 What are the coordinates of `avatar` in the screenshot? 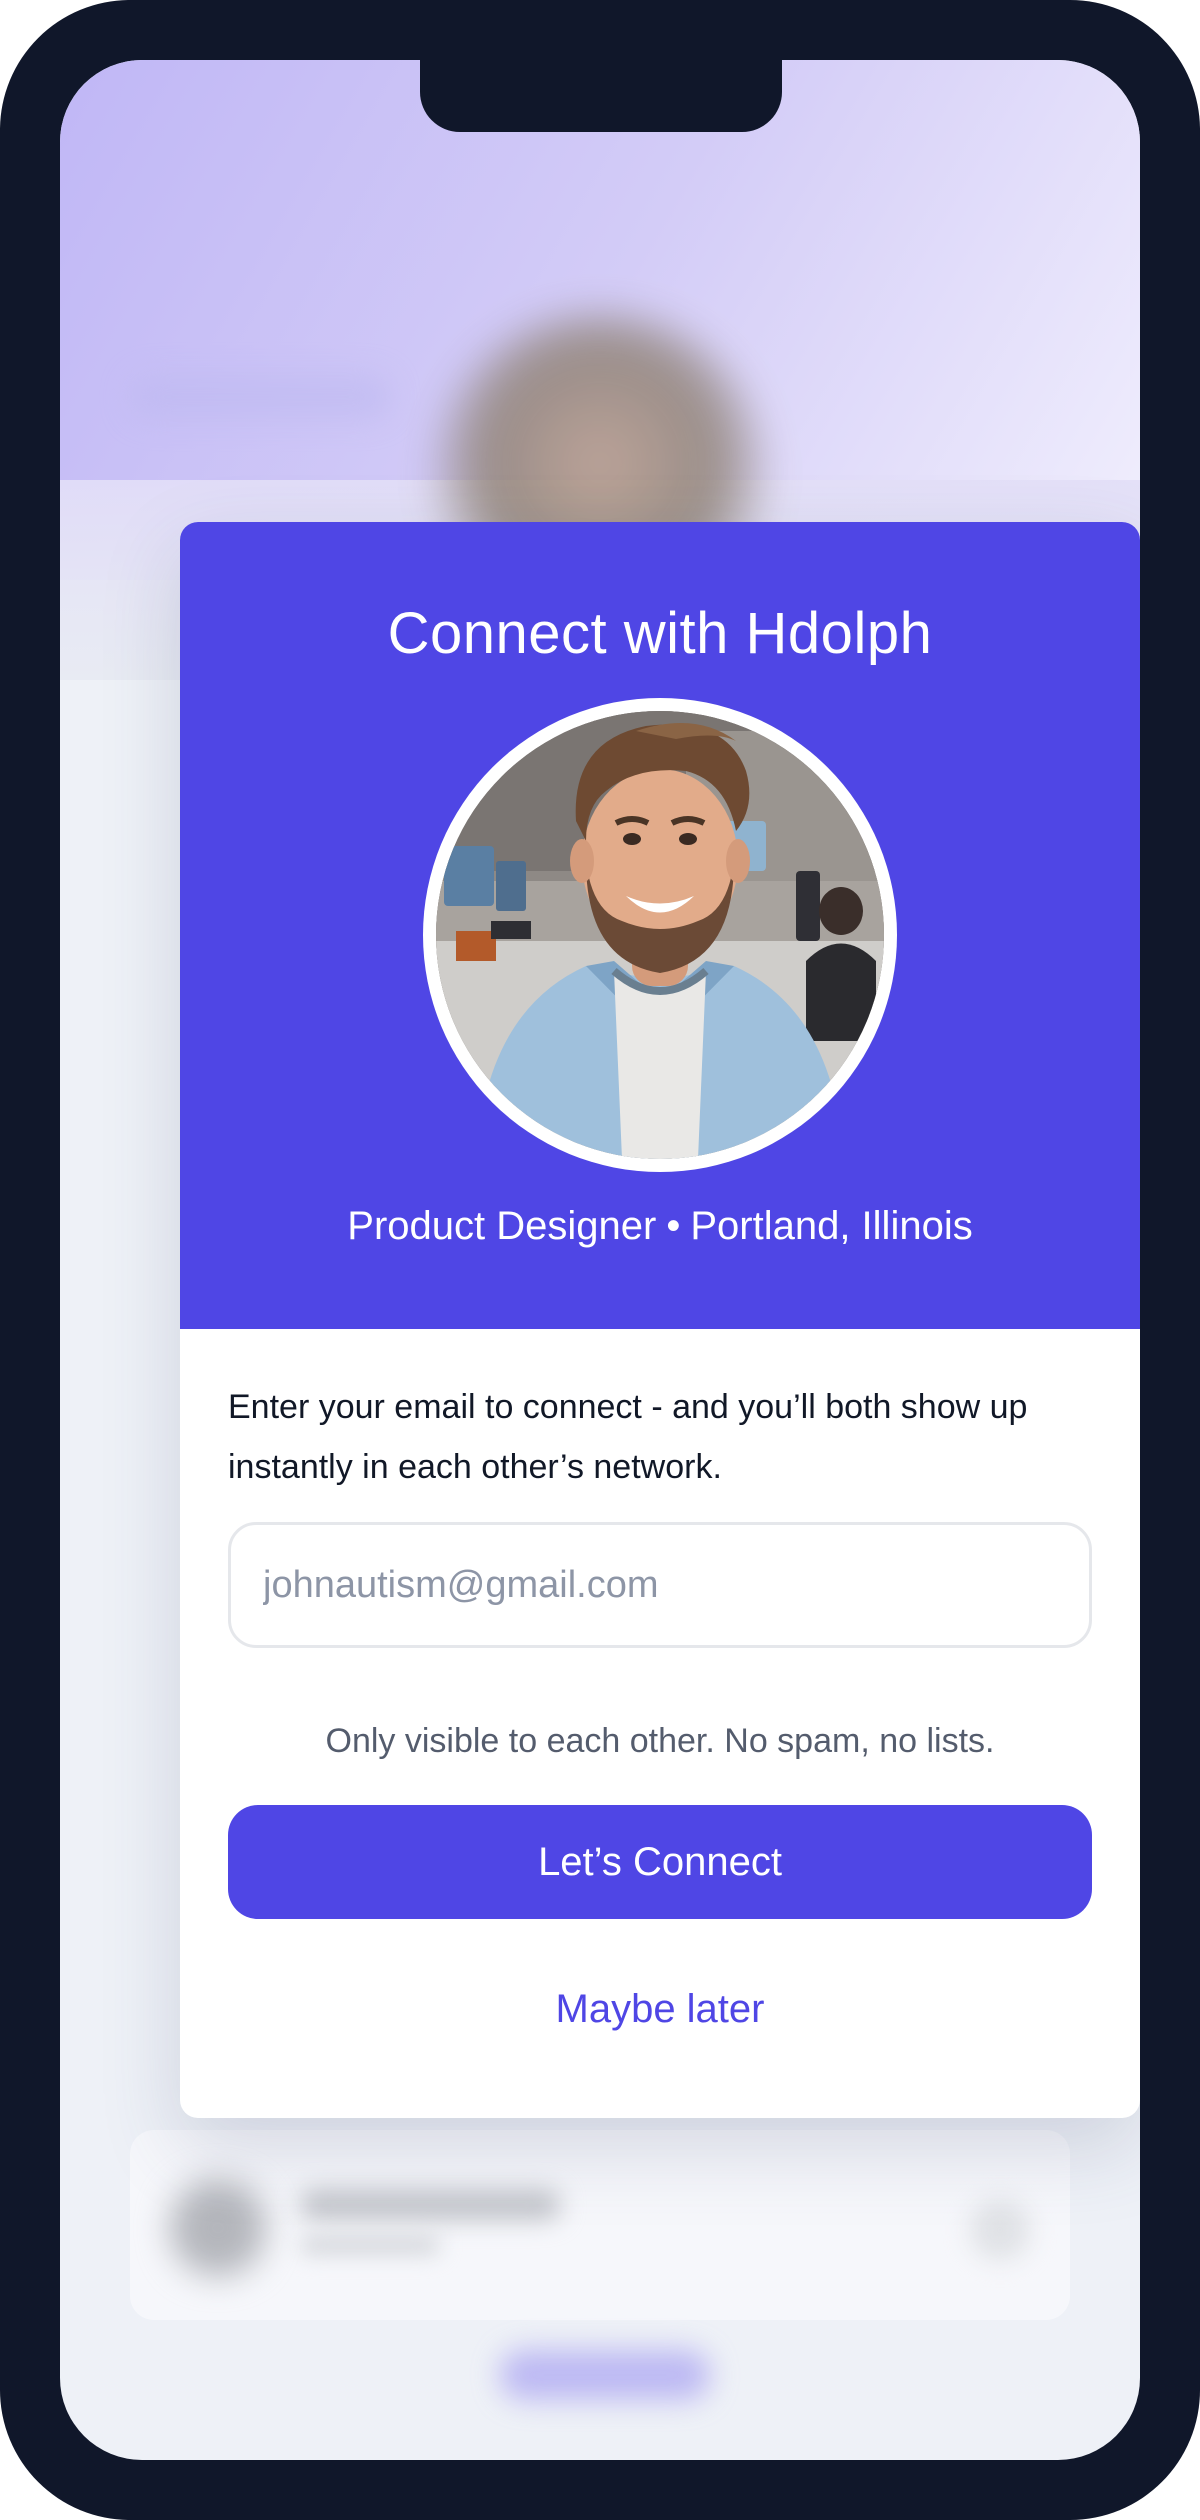 It's located at (660, 935).